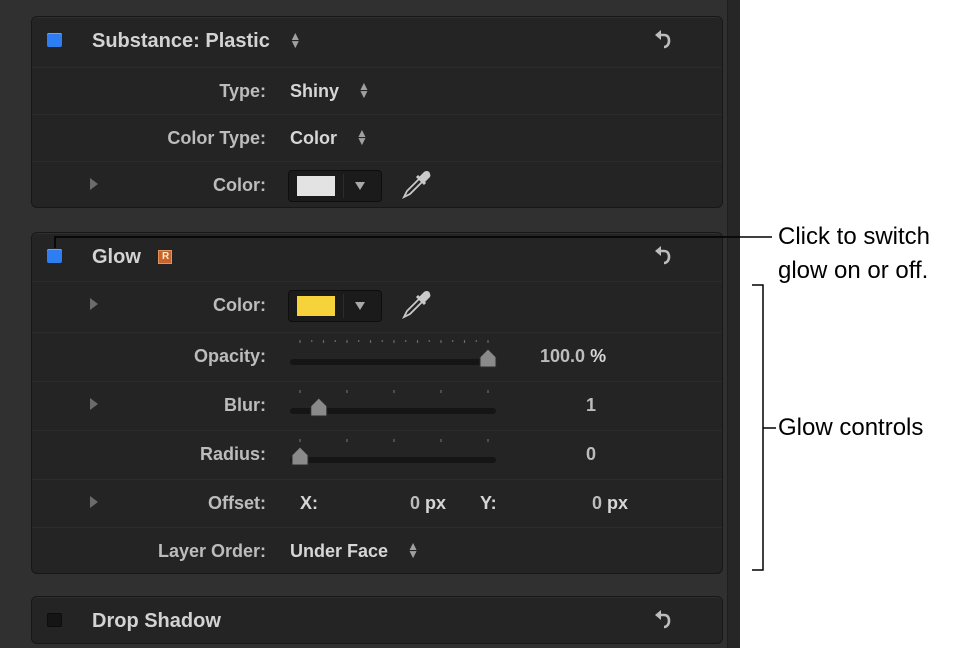 This screenshot has width=962, height=648. What do you see at coordinates (211, 551) in the screenshot?
I see `layer-order-label: Layer Order:` at bounding box center [211, 551].